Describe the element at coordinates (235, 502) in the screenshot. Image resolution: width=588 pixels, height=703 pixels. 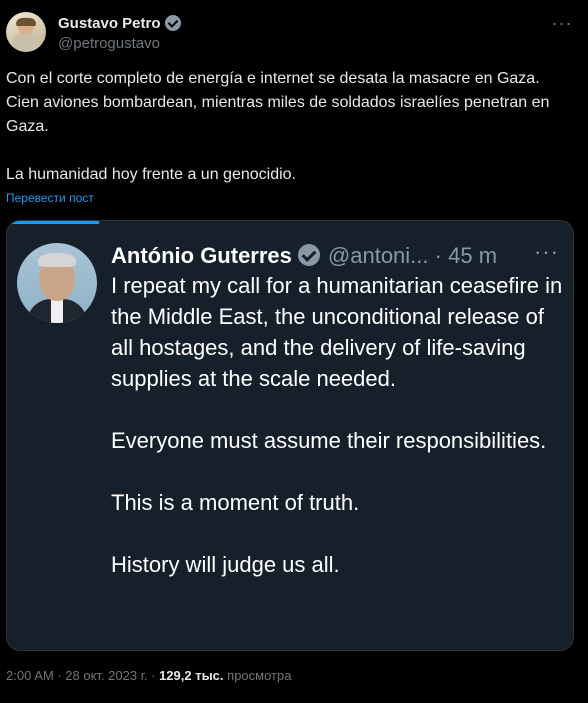
I see `quoted-paragraph: This is a moment of truth.` at that location.